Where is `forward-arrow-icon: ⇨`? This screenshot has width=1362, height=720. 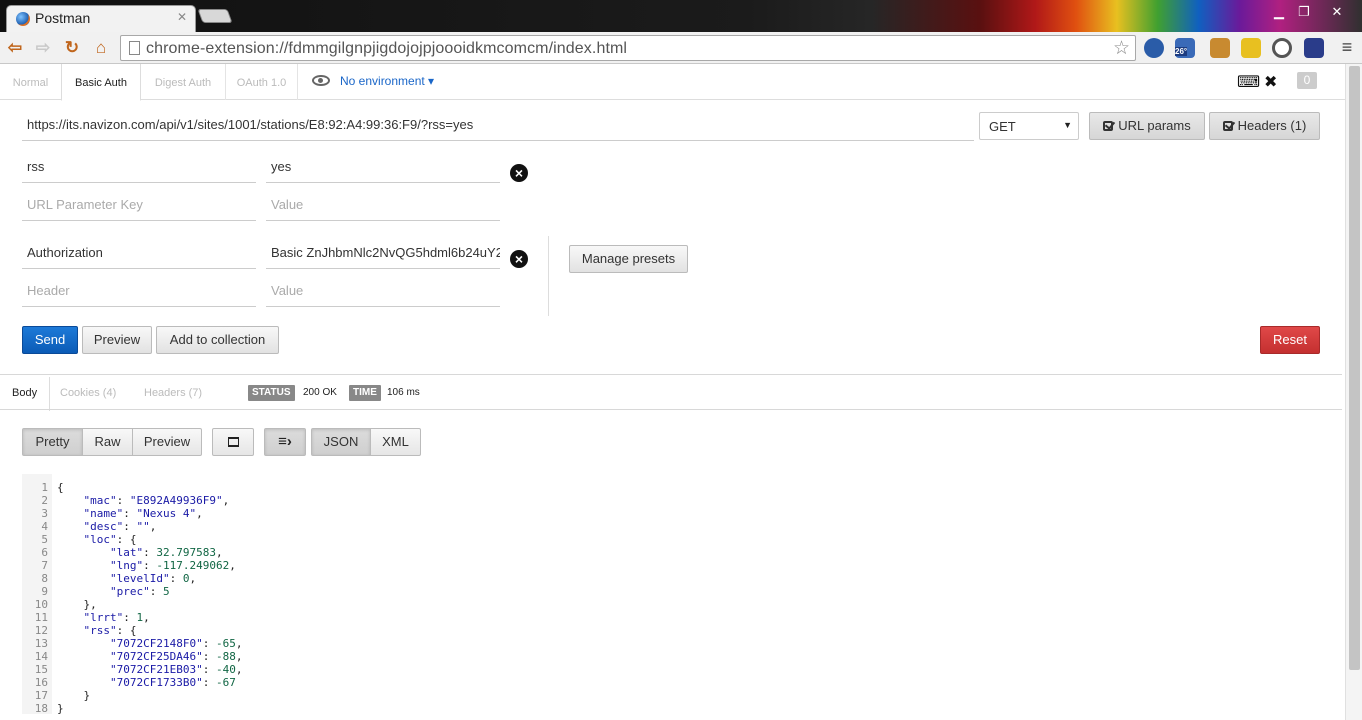 forward-arrow-icon: ⇨ is located at coordinates (43, 48).